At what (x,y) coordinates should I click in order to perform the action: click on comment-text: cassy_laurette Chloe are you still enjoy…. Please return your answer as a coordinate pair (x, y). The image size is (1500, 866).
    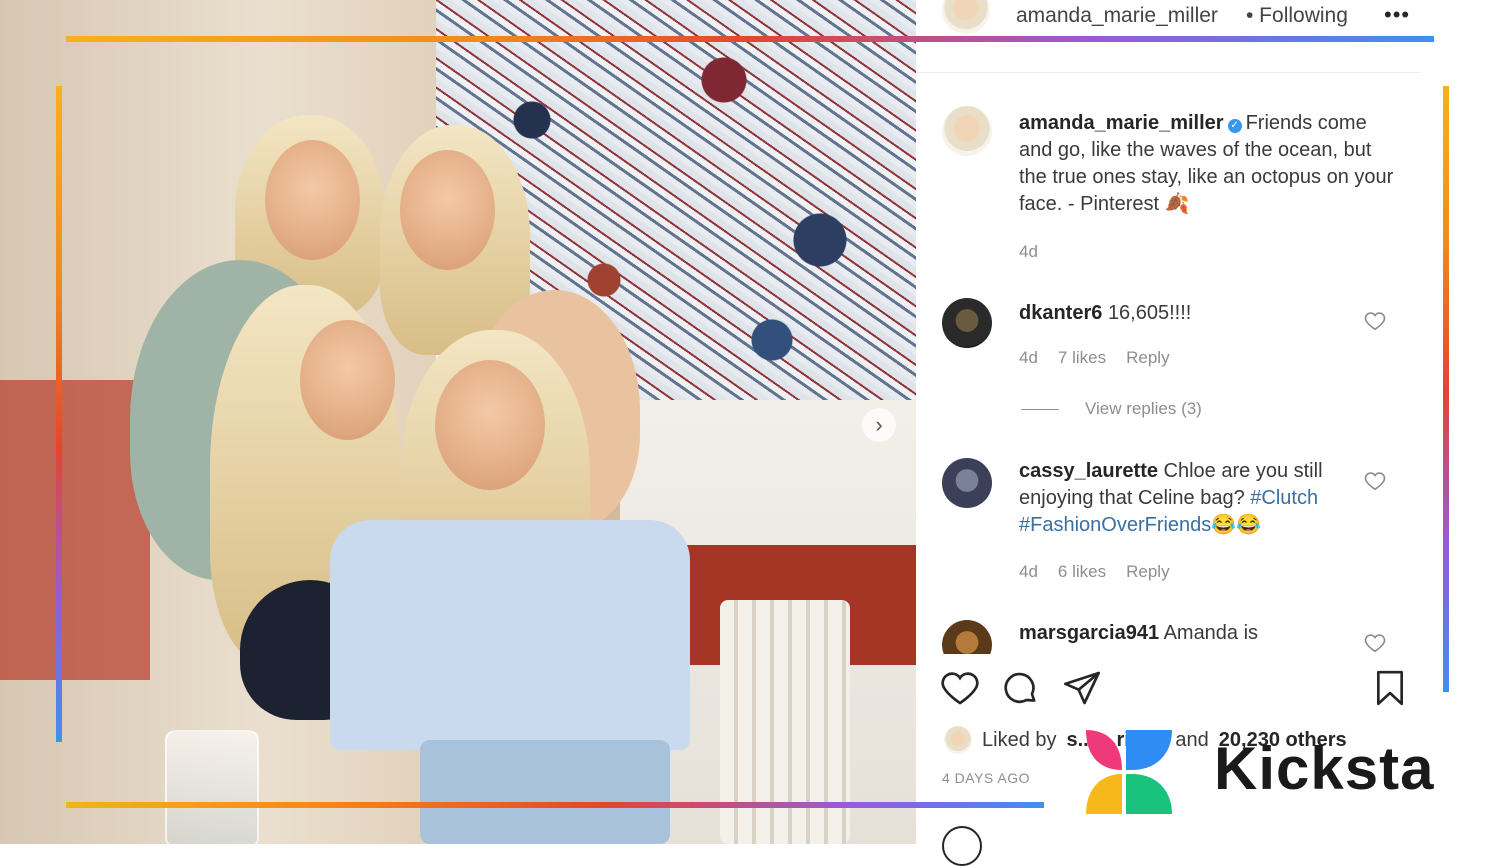
    Looking at the image, I should click on (1209, 498).